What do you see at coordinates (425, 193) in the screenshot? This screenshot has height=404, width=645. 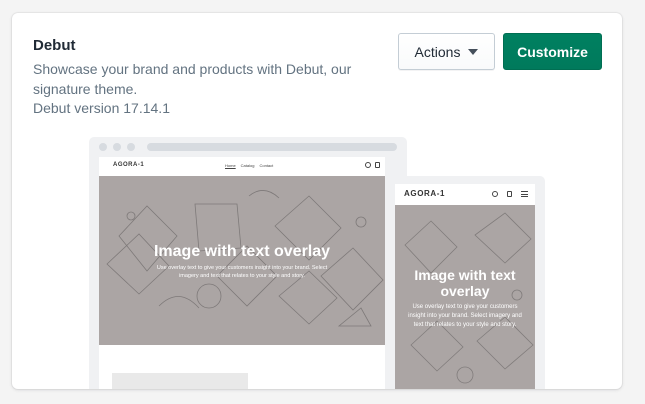 I see `store-logo-mobile: AGORA-1` at bounding box center [425, 193].